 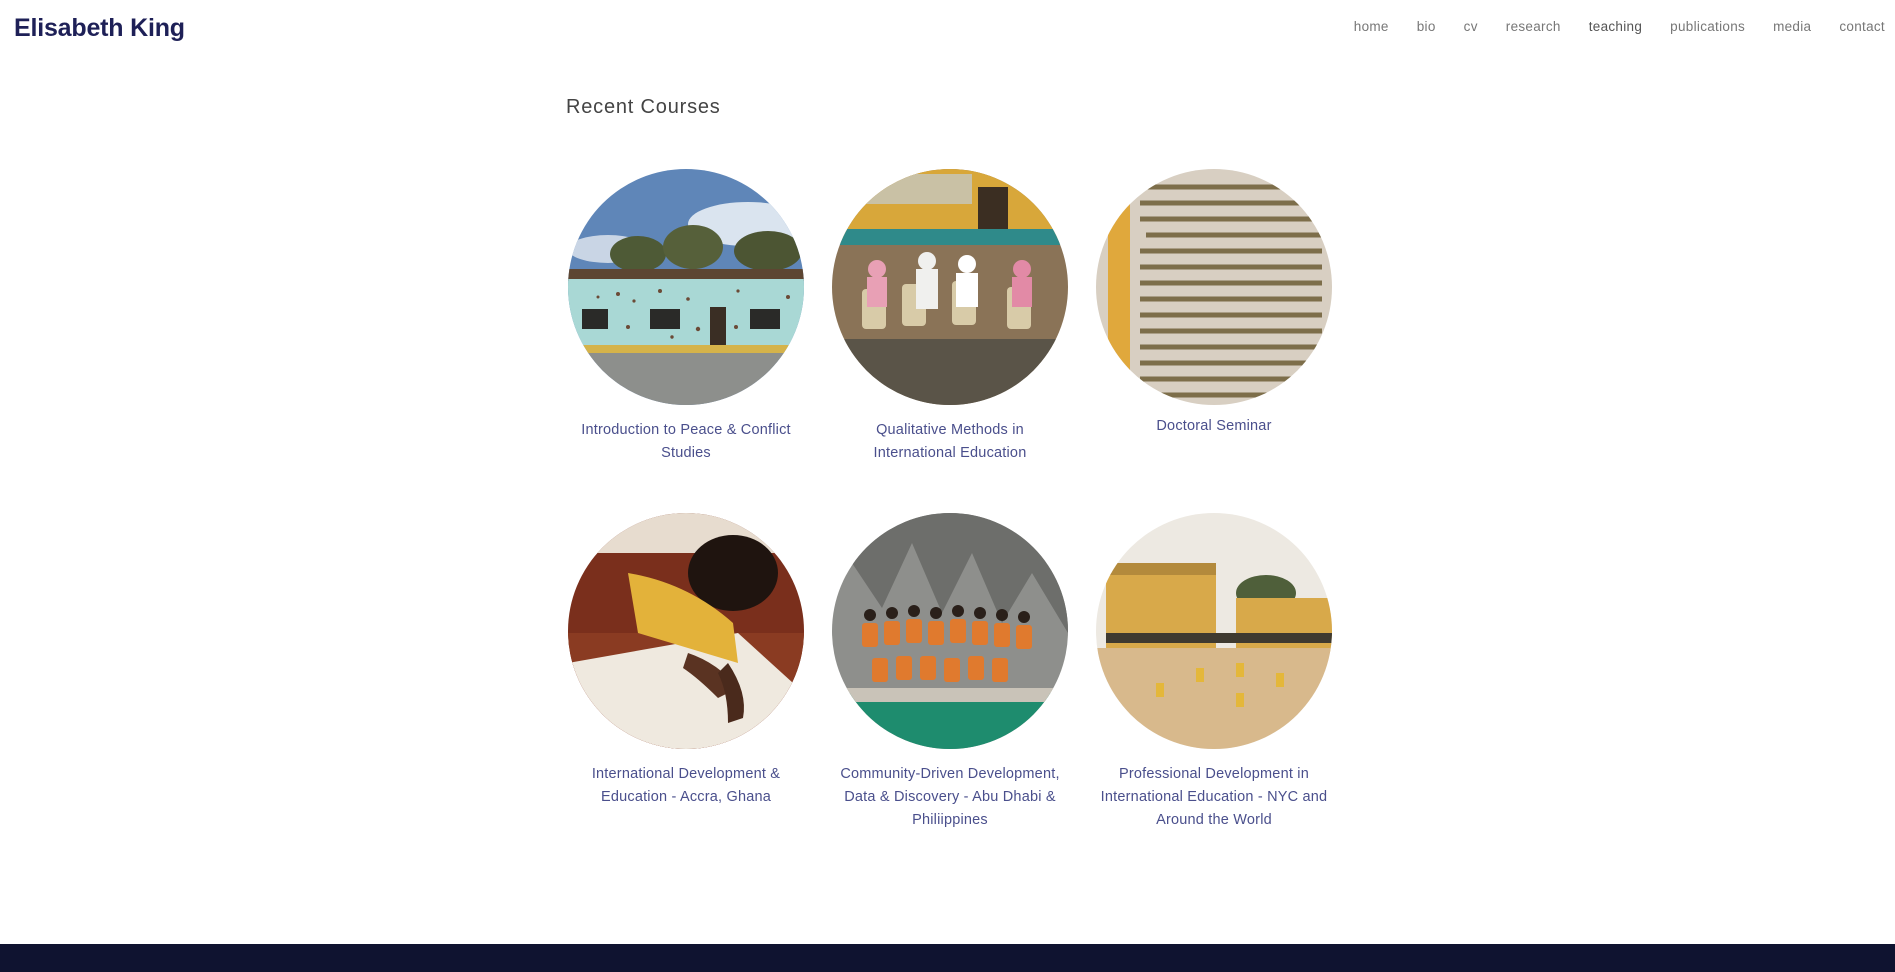 I want to click on course-title-link: Doctoral Seminar, so click(x=1214, y=426).